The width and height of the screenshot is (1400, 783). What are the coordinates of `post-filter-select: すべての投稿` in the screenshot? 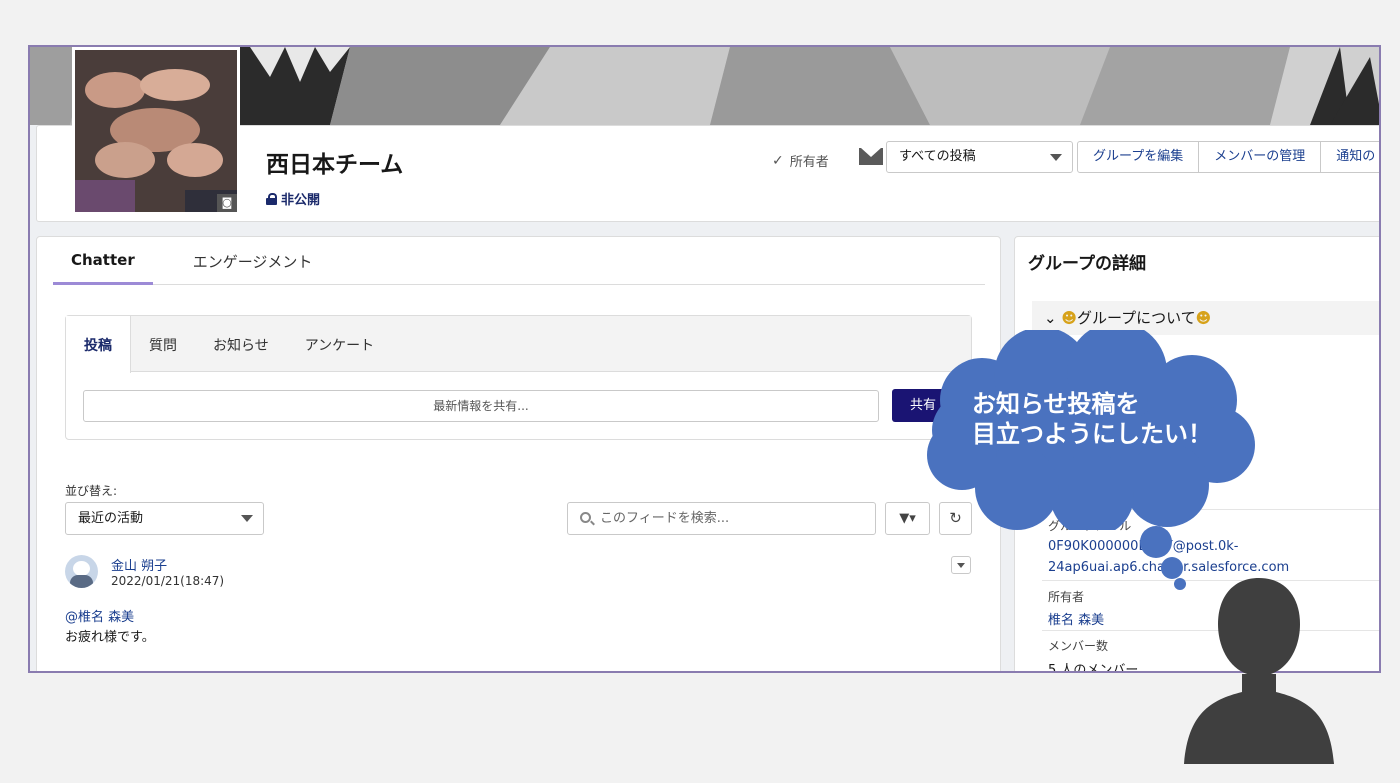 It's located at (979, 157).